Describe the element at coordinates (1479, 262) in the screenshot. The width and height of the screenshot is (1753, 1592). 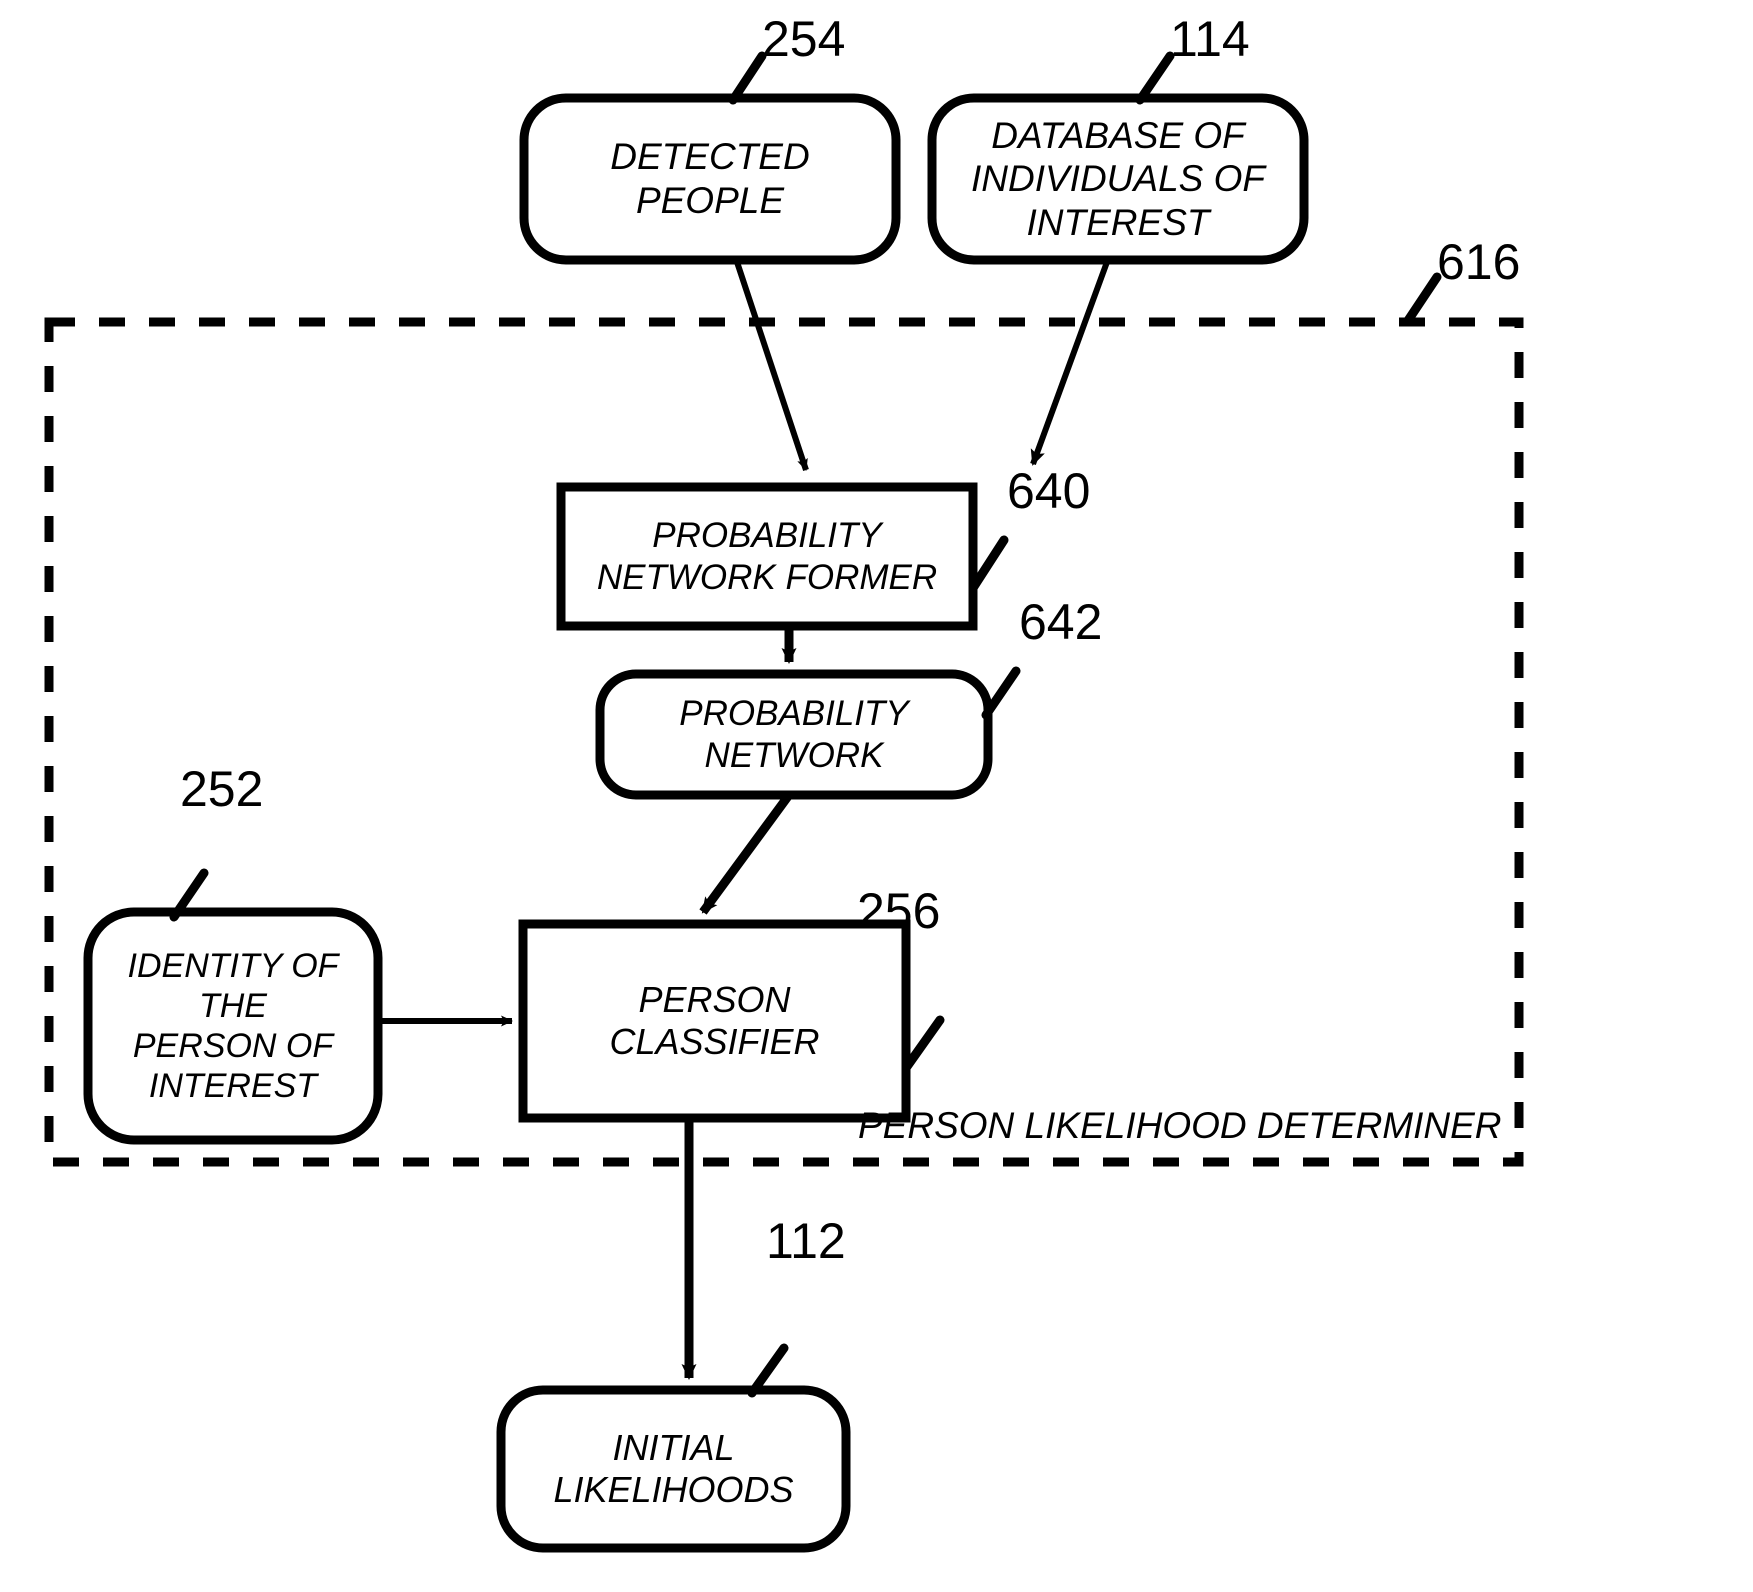
I see `ref-number-616: 616` at that location.